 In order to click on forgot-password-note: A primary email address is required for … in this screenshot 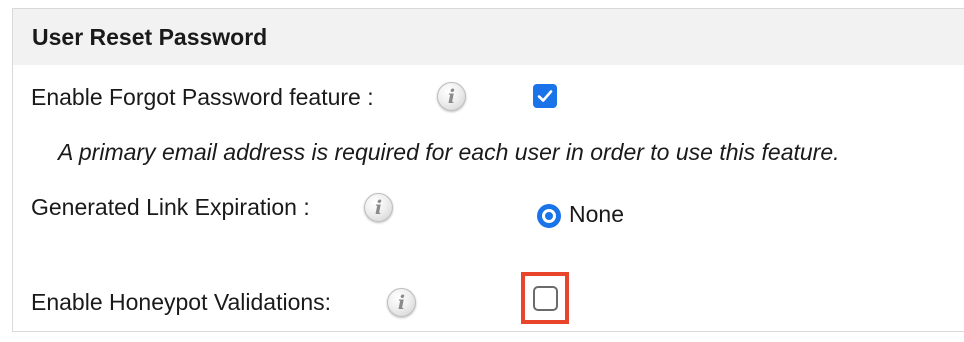, I will do `click(449, 152)`.